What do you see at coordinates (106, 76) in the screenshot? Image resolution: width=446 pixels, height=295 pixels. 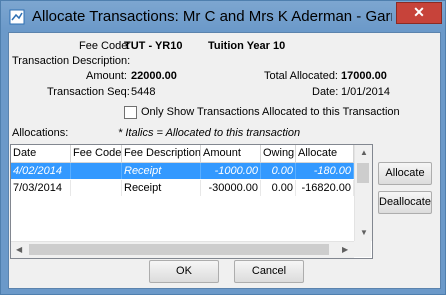 I see `amount-label: Amount:` at bounding box center [106, 76].